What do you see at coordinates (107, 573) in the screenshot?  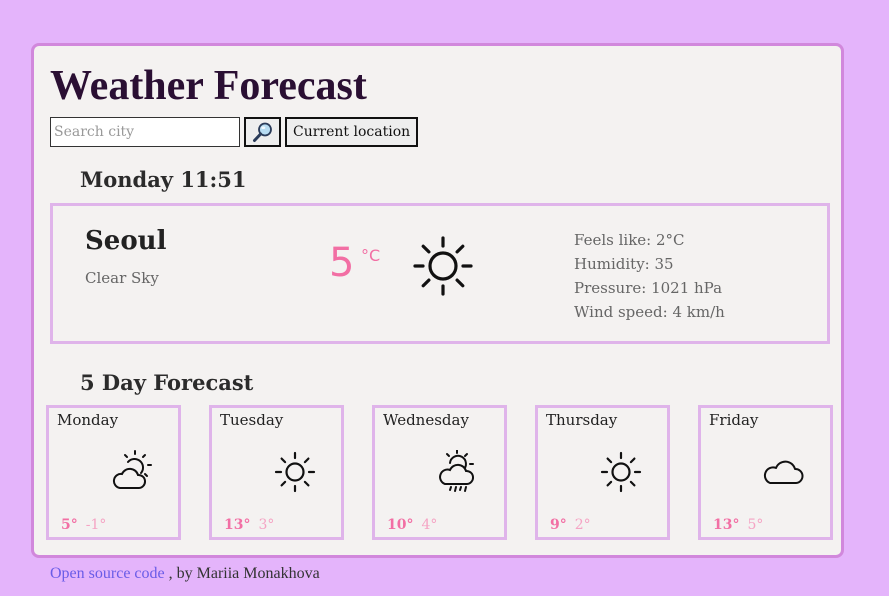 I see `source-code-link: Open source code` at bounding box center [107, 573].